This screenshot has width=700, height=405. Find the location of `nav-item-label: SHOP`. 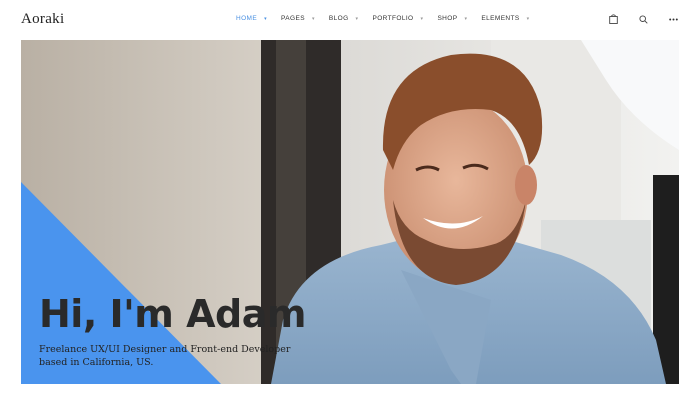

nav-item-label: SHOP is located at coordinates (447, 18).